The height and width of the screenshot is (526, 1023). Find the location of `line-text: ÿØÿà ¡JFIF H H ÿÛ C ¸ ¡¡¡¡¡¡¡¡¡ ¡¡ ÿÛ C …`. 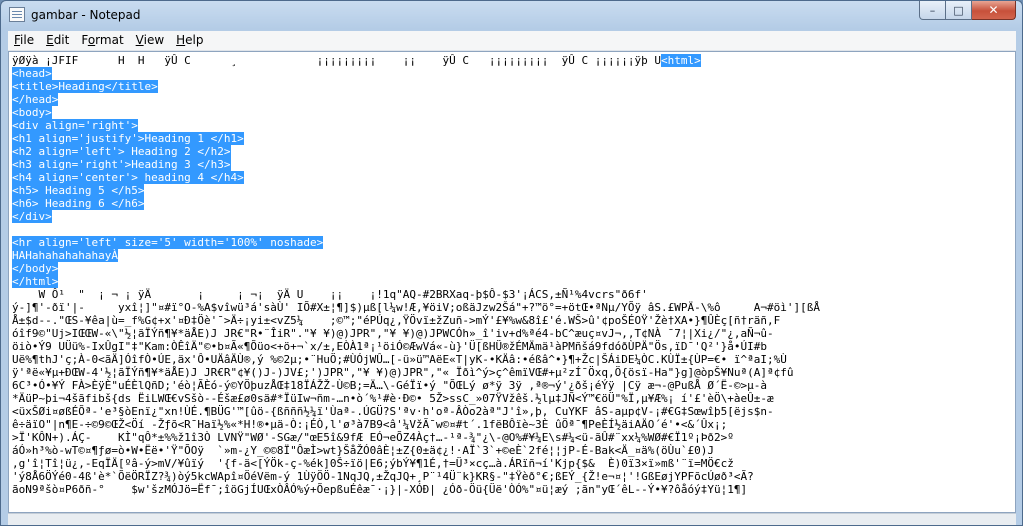

line-text: ÿØÿà ¡JFIF H H ÿÛ C ¸ ¡¡¡¡¡¡¡¡¡ ¡¡ ÿÛ C … is located at coordinates (337, 60).